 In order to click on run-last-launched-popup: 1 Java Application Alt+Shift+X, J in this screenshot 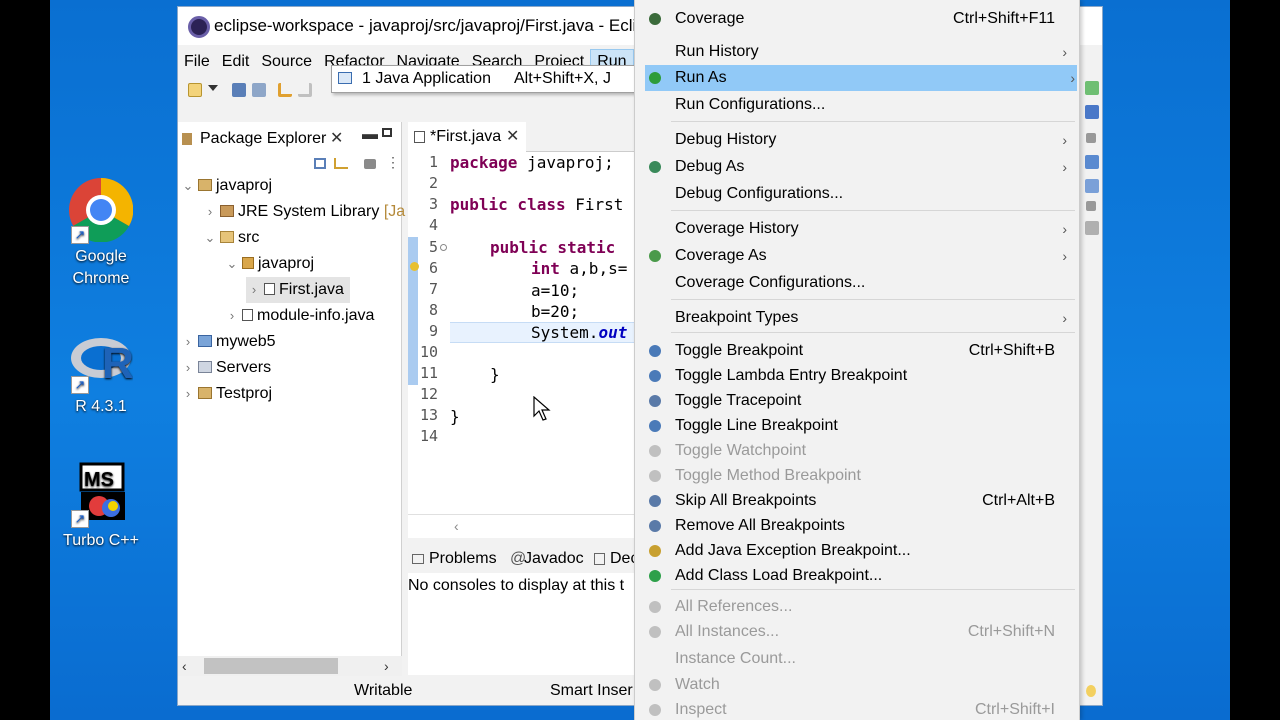, I will do `click(483, 79)`.